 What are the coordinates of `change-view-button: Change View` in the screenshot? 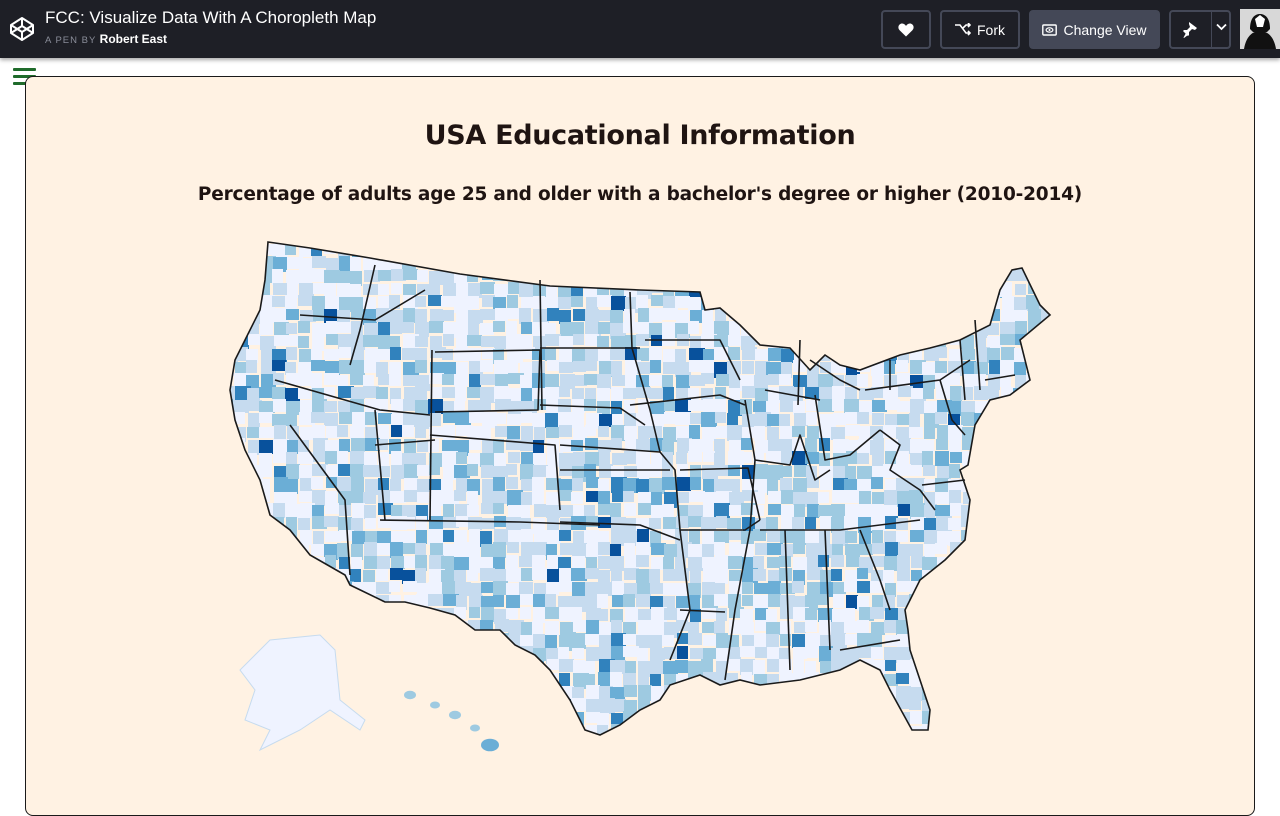 It's located at (1094, 29).